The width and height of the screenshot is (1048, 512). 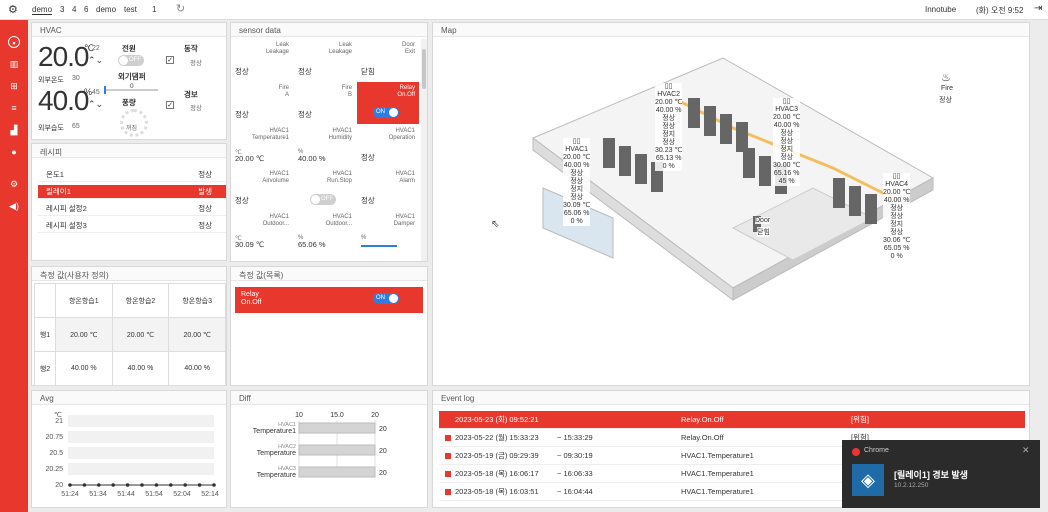 I want to click on sensor-cell: HVAC1 Operation 정상, so click(x=388, y=146).